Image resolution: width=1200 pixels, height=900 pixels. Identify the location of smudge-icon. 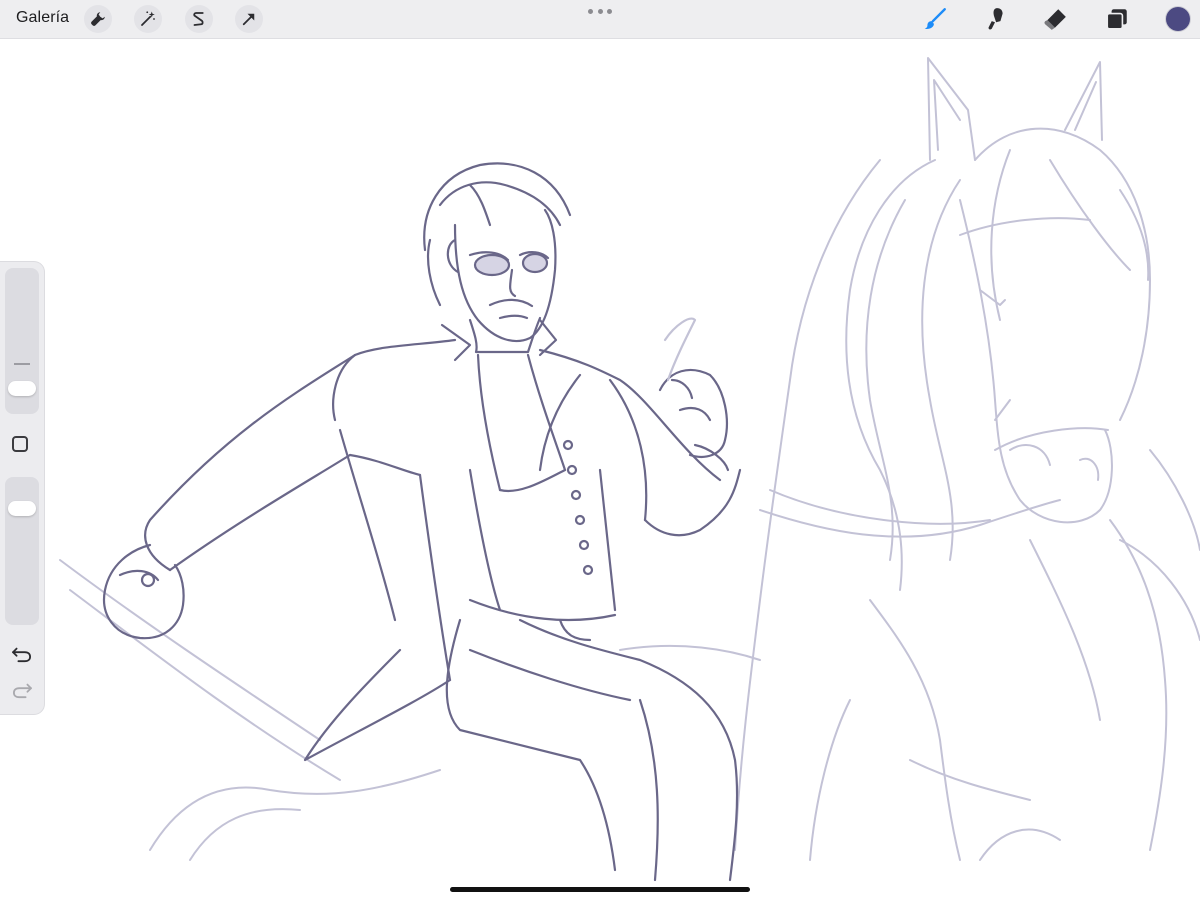
(995, 19).